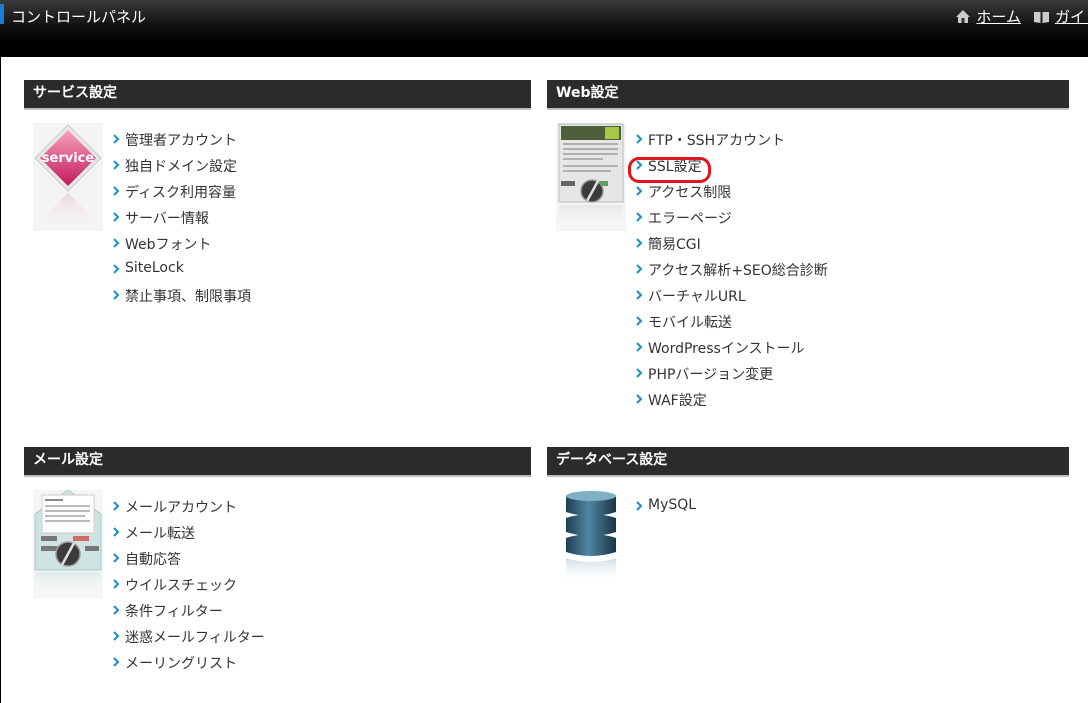 This screenshot has height=703, width=1088. I want to click on web-settings-header: Web設定, so click(808, 95).